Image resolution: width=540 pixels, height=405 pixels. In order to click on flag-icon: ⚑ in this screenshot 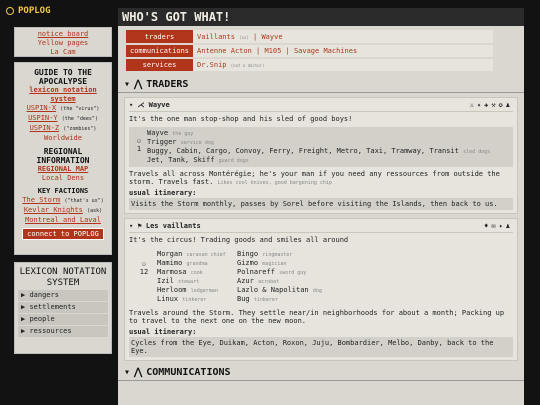, I will do `click(141, 226)`.